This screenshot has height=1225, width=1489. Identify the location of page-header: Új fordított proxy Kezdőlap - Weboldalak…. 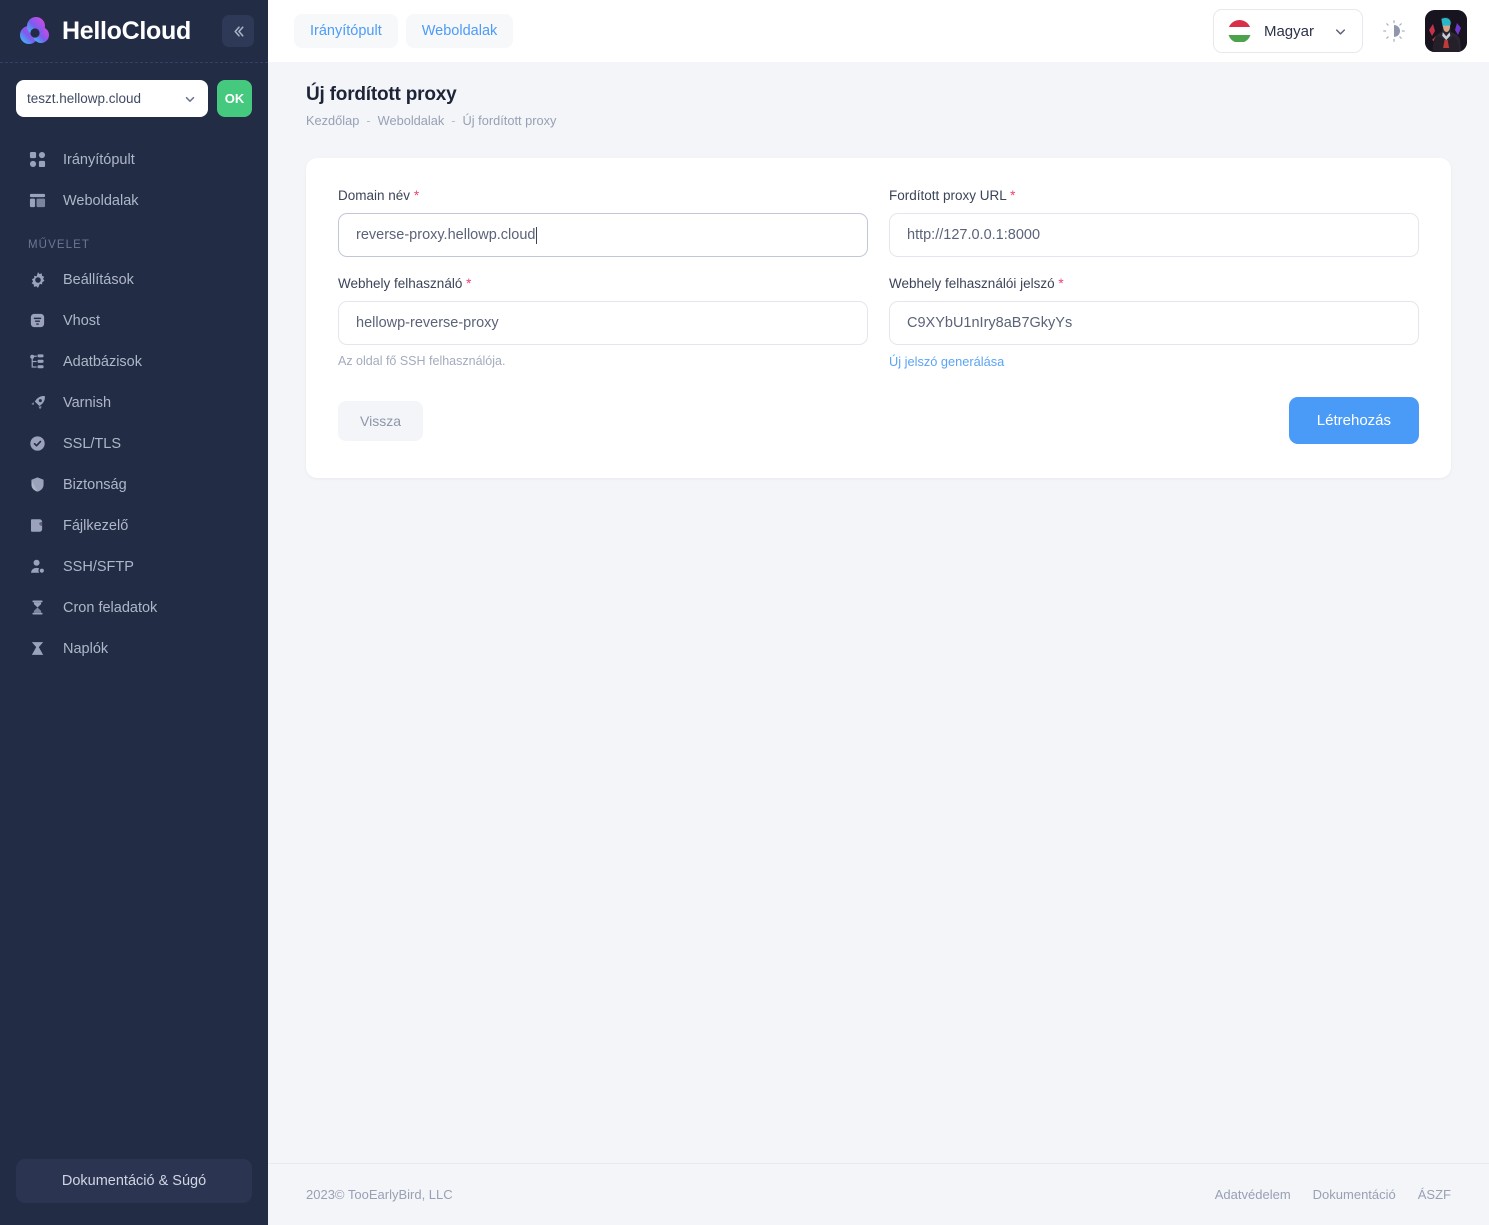
(878, 95).